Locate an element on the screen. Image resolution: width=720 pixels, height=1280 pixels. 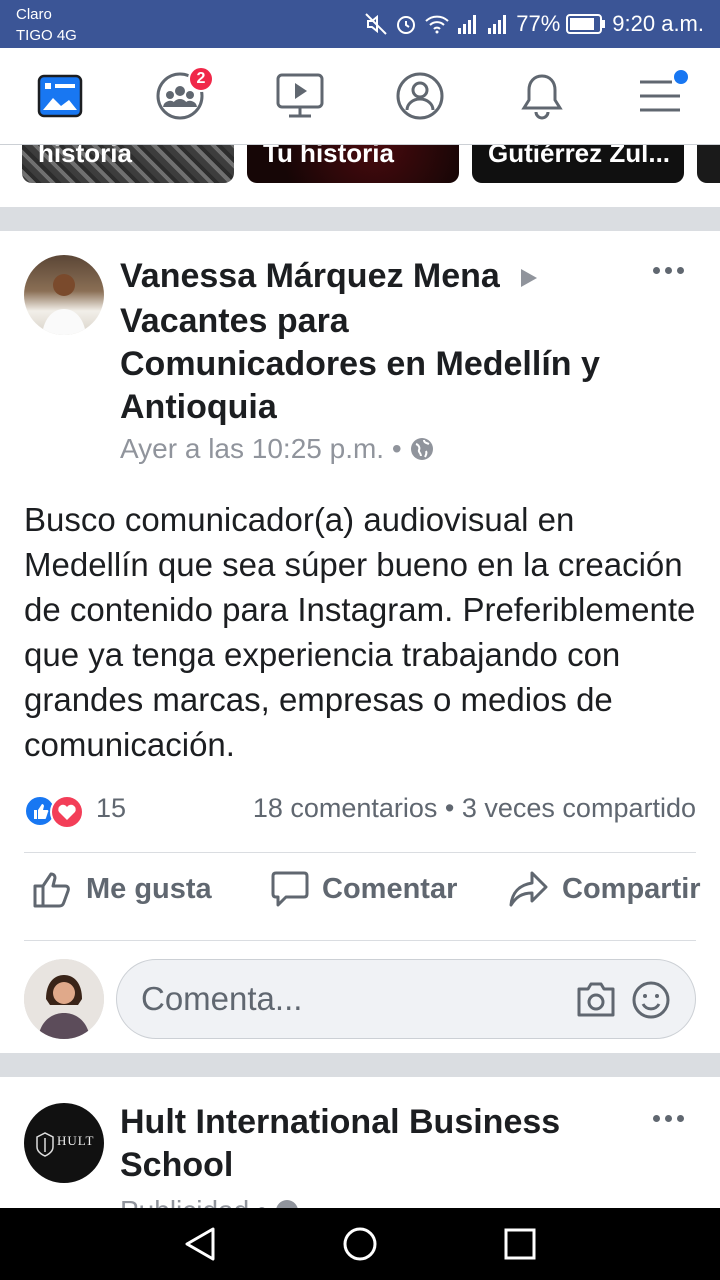
news-feed-tab is located at coordinates (60, 96).